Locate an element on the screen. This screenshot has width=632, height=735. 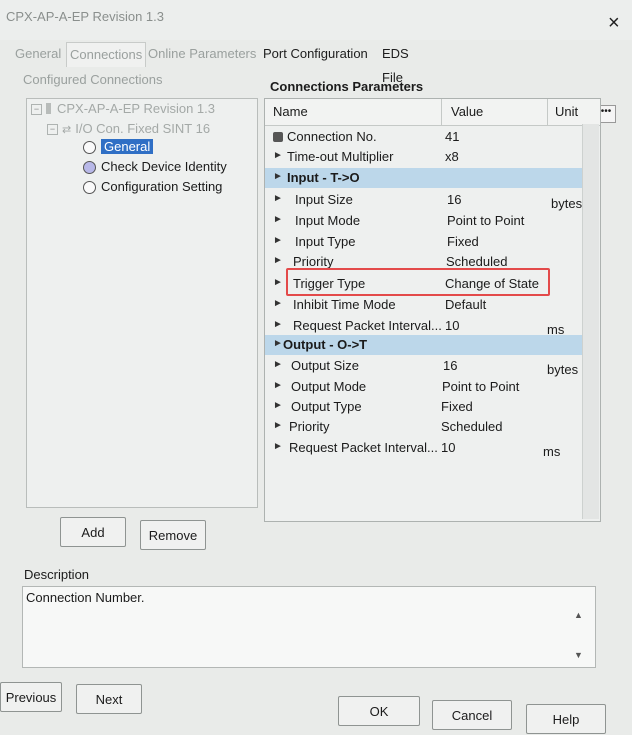
tab-general: General is located at coordinates (38, 54).